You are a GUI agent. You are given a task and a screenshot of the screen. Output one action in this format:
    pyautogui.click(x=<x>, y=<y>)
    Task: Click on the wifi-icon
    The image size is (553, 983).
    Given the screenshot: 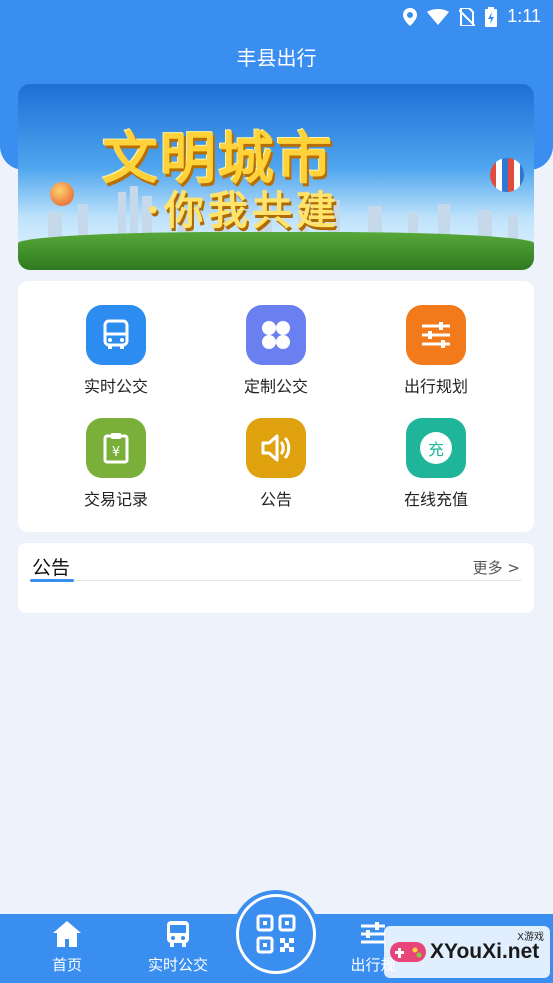 What is the action you would take?
    pyautogui.click(x=438, y=16)
    